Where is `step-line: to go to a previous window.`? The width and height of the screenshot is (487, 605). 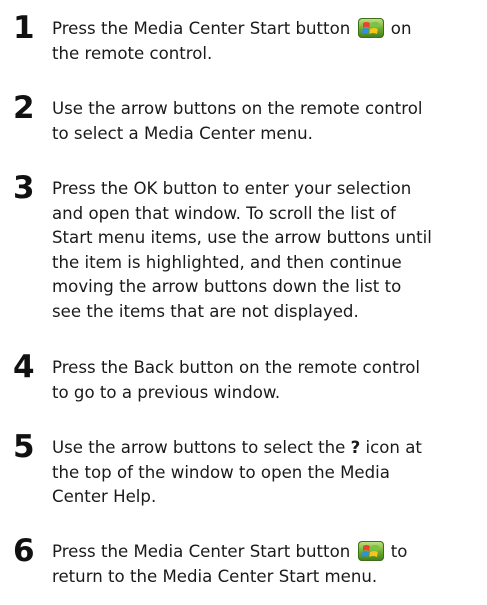 step-line: to go to a previous window. is located at coordinates (166, 392).